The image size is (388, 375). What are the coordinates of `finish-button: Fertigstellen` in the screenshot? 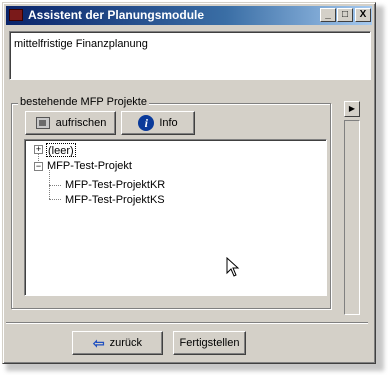 It's located at (209, 343).